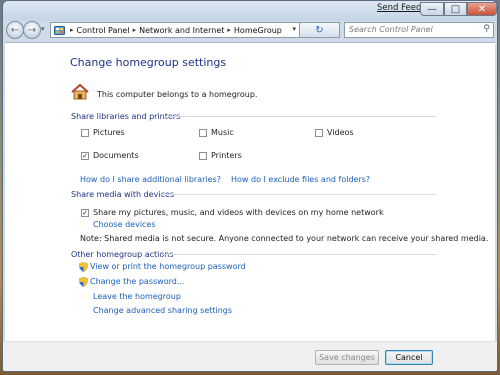 This screenshot has height=375, width=500. Describe the element at coordinates (103, 30) in the screenshot. I see `breadcrumb-control-panel: Control Panel` at that location.